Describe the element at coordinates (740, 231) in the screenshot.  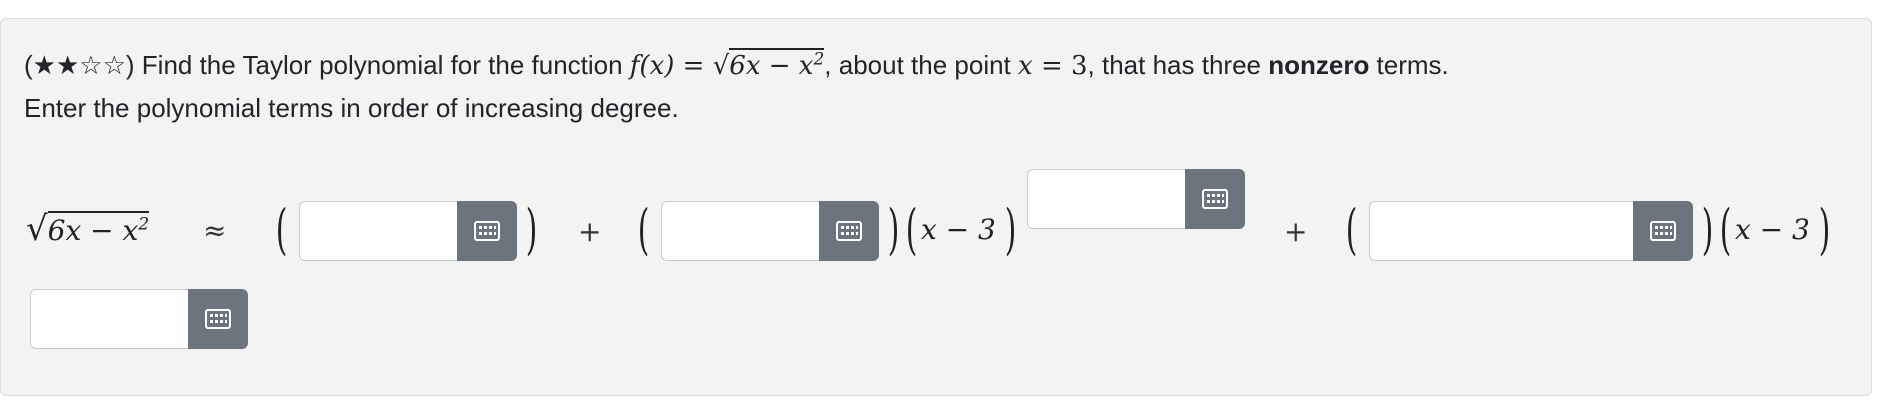
I see `coef1-input` at that location.